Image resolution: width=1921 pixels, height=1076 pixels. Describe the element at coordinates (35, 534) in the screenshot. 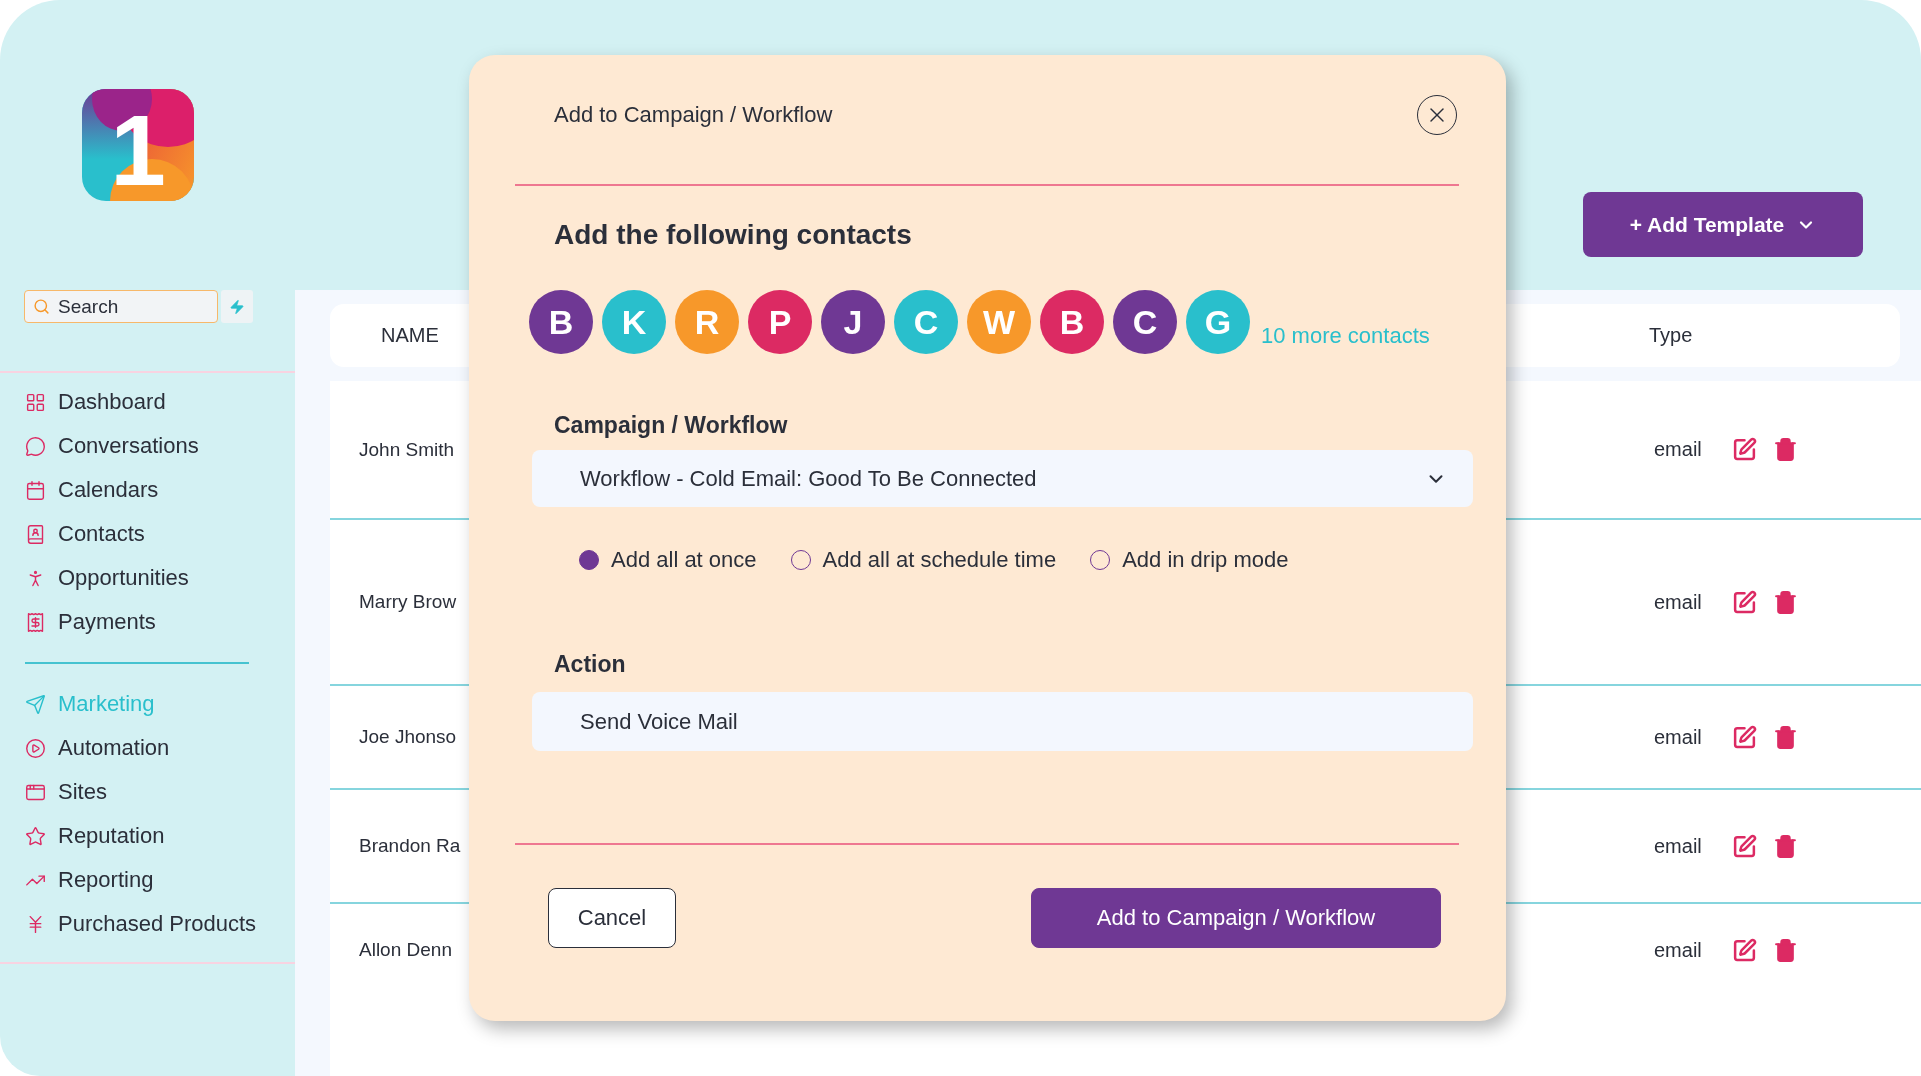

I see `contact-book-icon` at that location.